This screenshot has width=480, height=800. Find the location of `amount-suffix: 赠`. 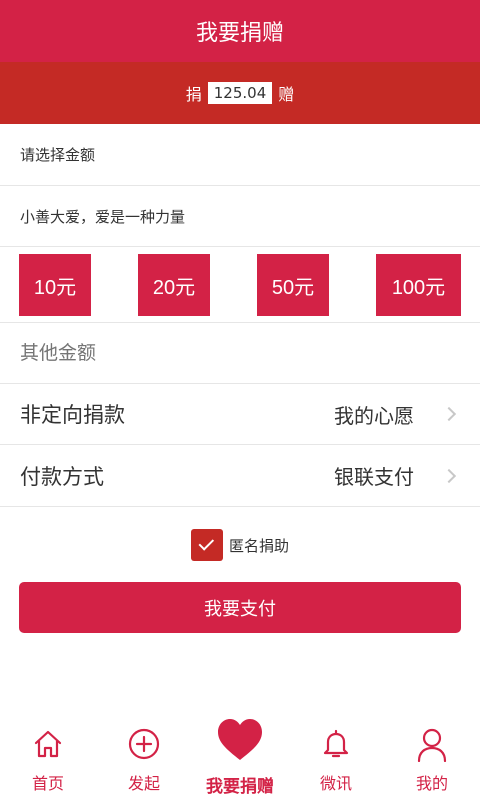

amount-suffix: 赠 is located at coordinates (286, 94).